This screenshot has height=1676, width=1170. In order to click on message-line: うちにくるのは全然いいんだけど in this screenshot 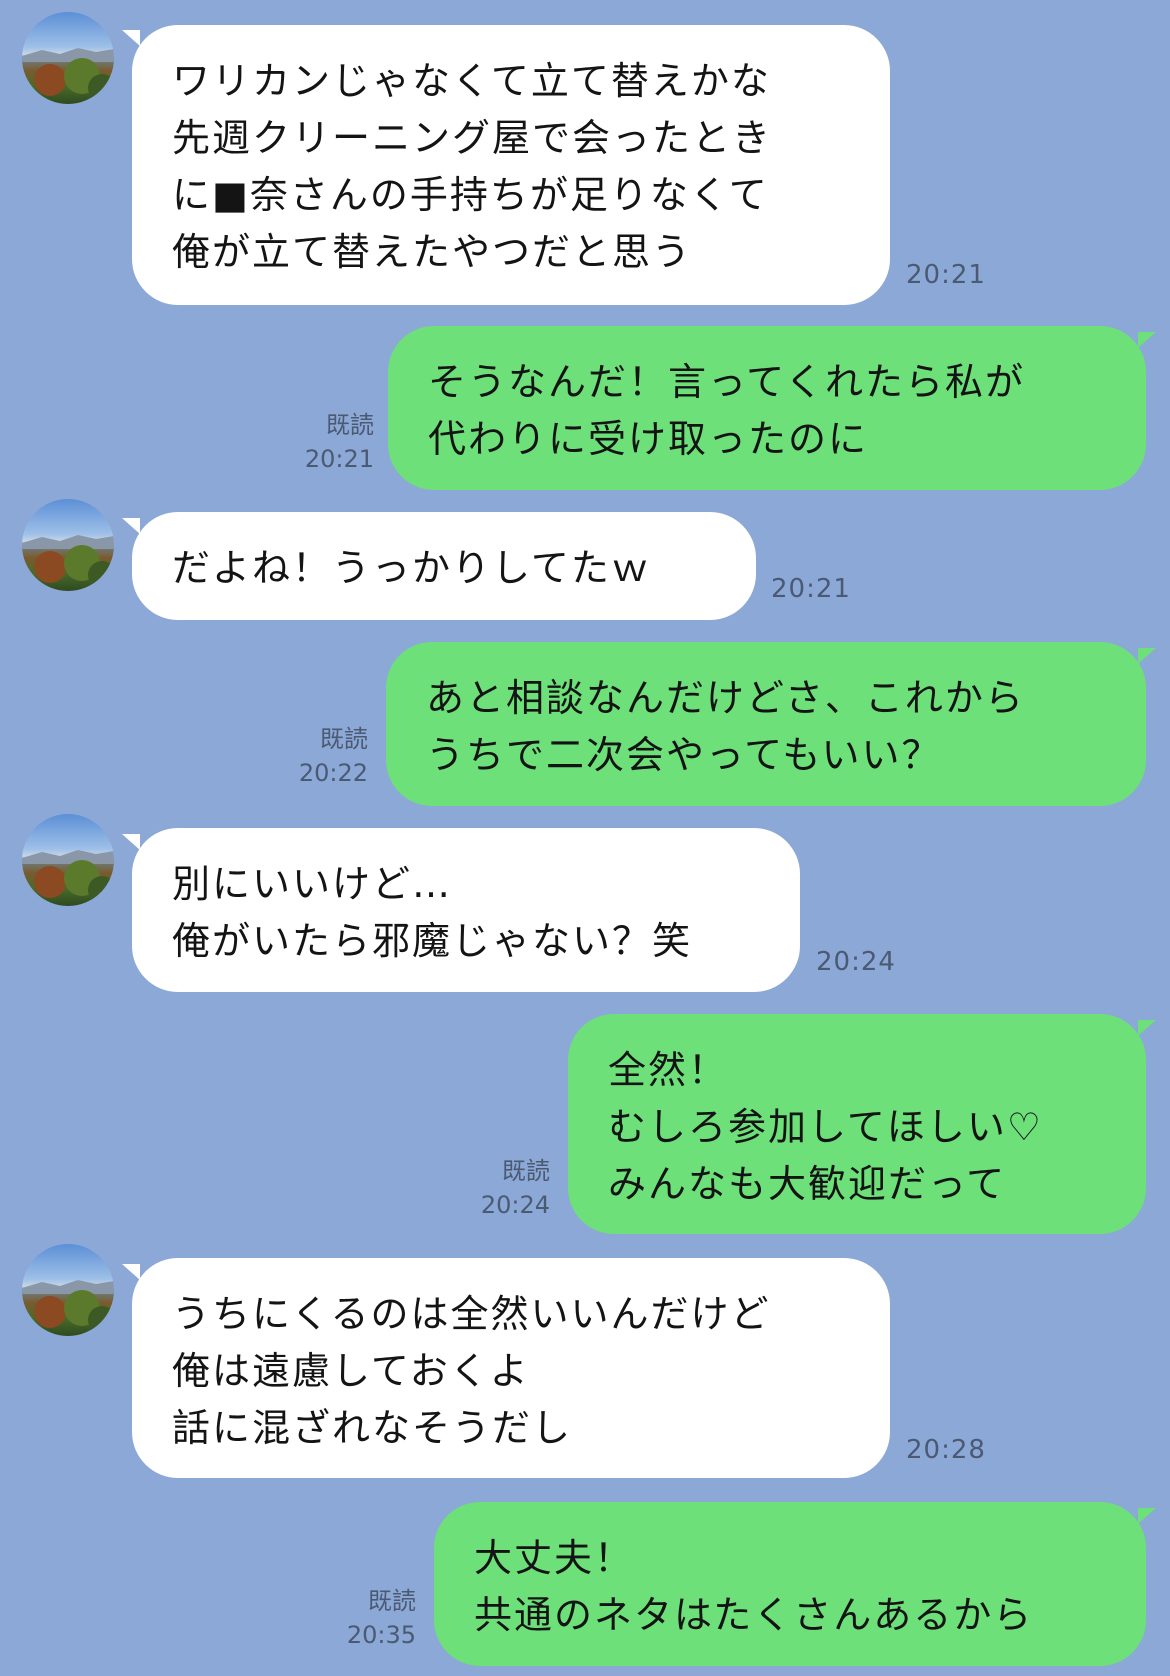, I will do `click(471, 1314)`.